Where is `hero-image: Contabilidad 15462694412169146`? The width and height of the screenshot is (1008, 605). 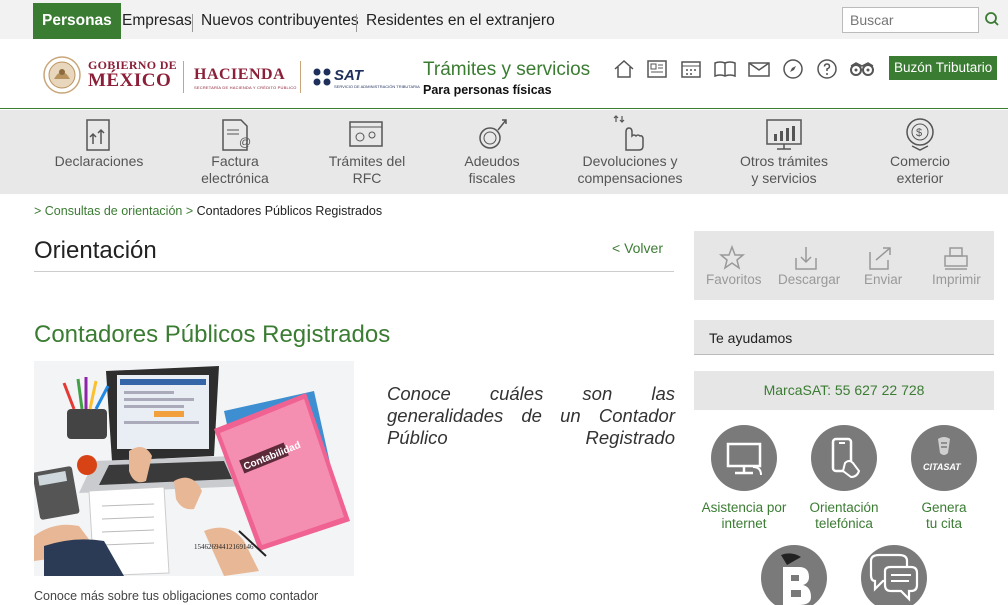
hero-image: Contabilidad 15462694412169146 is located at coordinates (194, 468).